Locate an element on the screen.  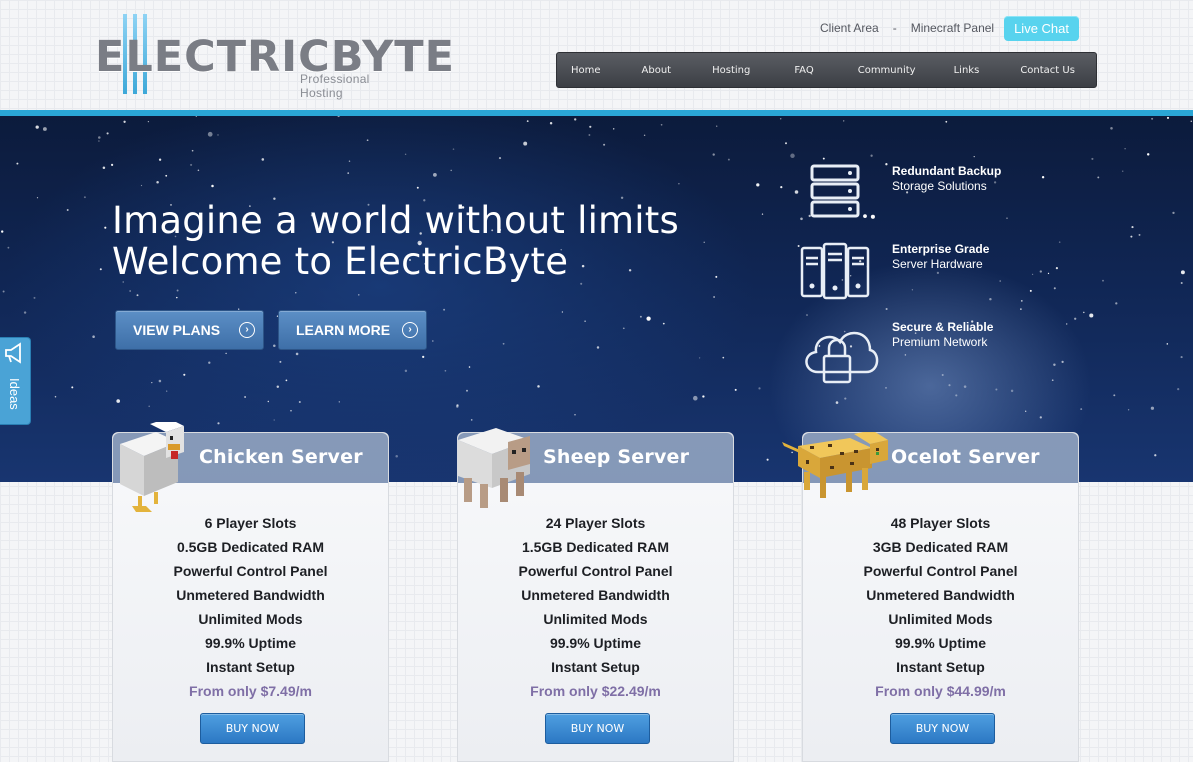
minecraft-panel-link: Minecraft Panel is located at coordinates (952, 28).